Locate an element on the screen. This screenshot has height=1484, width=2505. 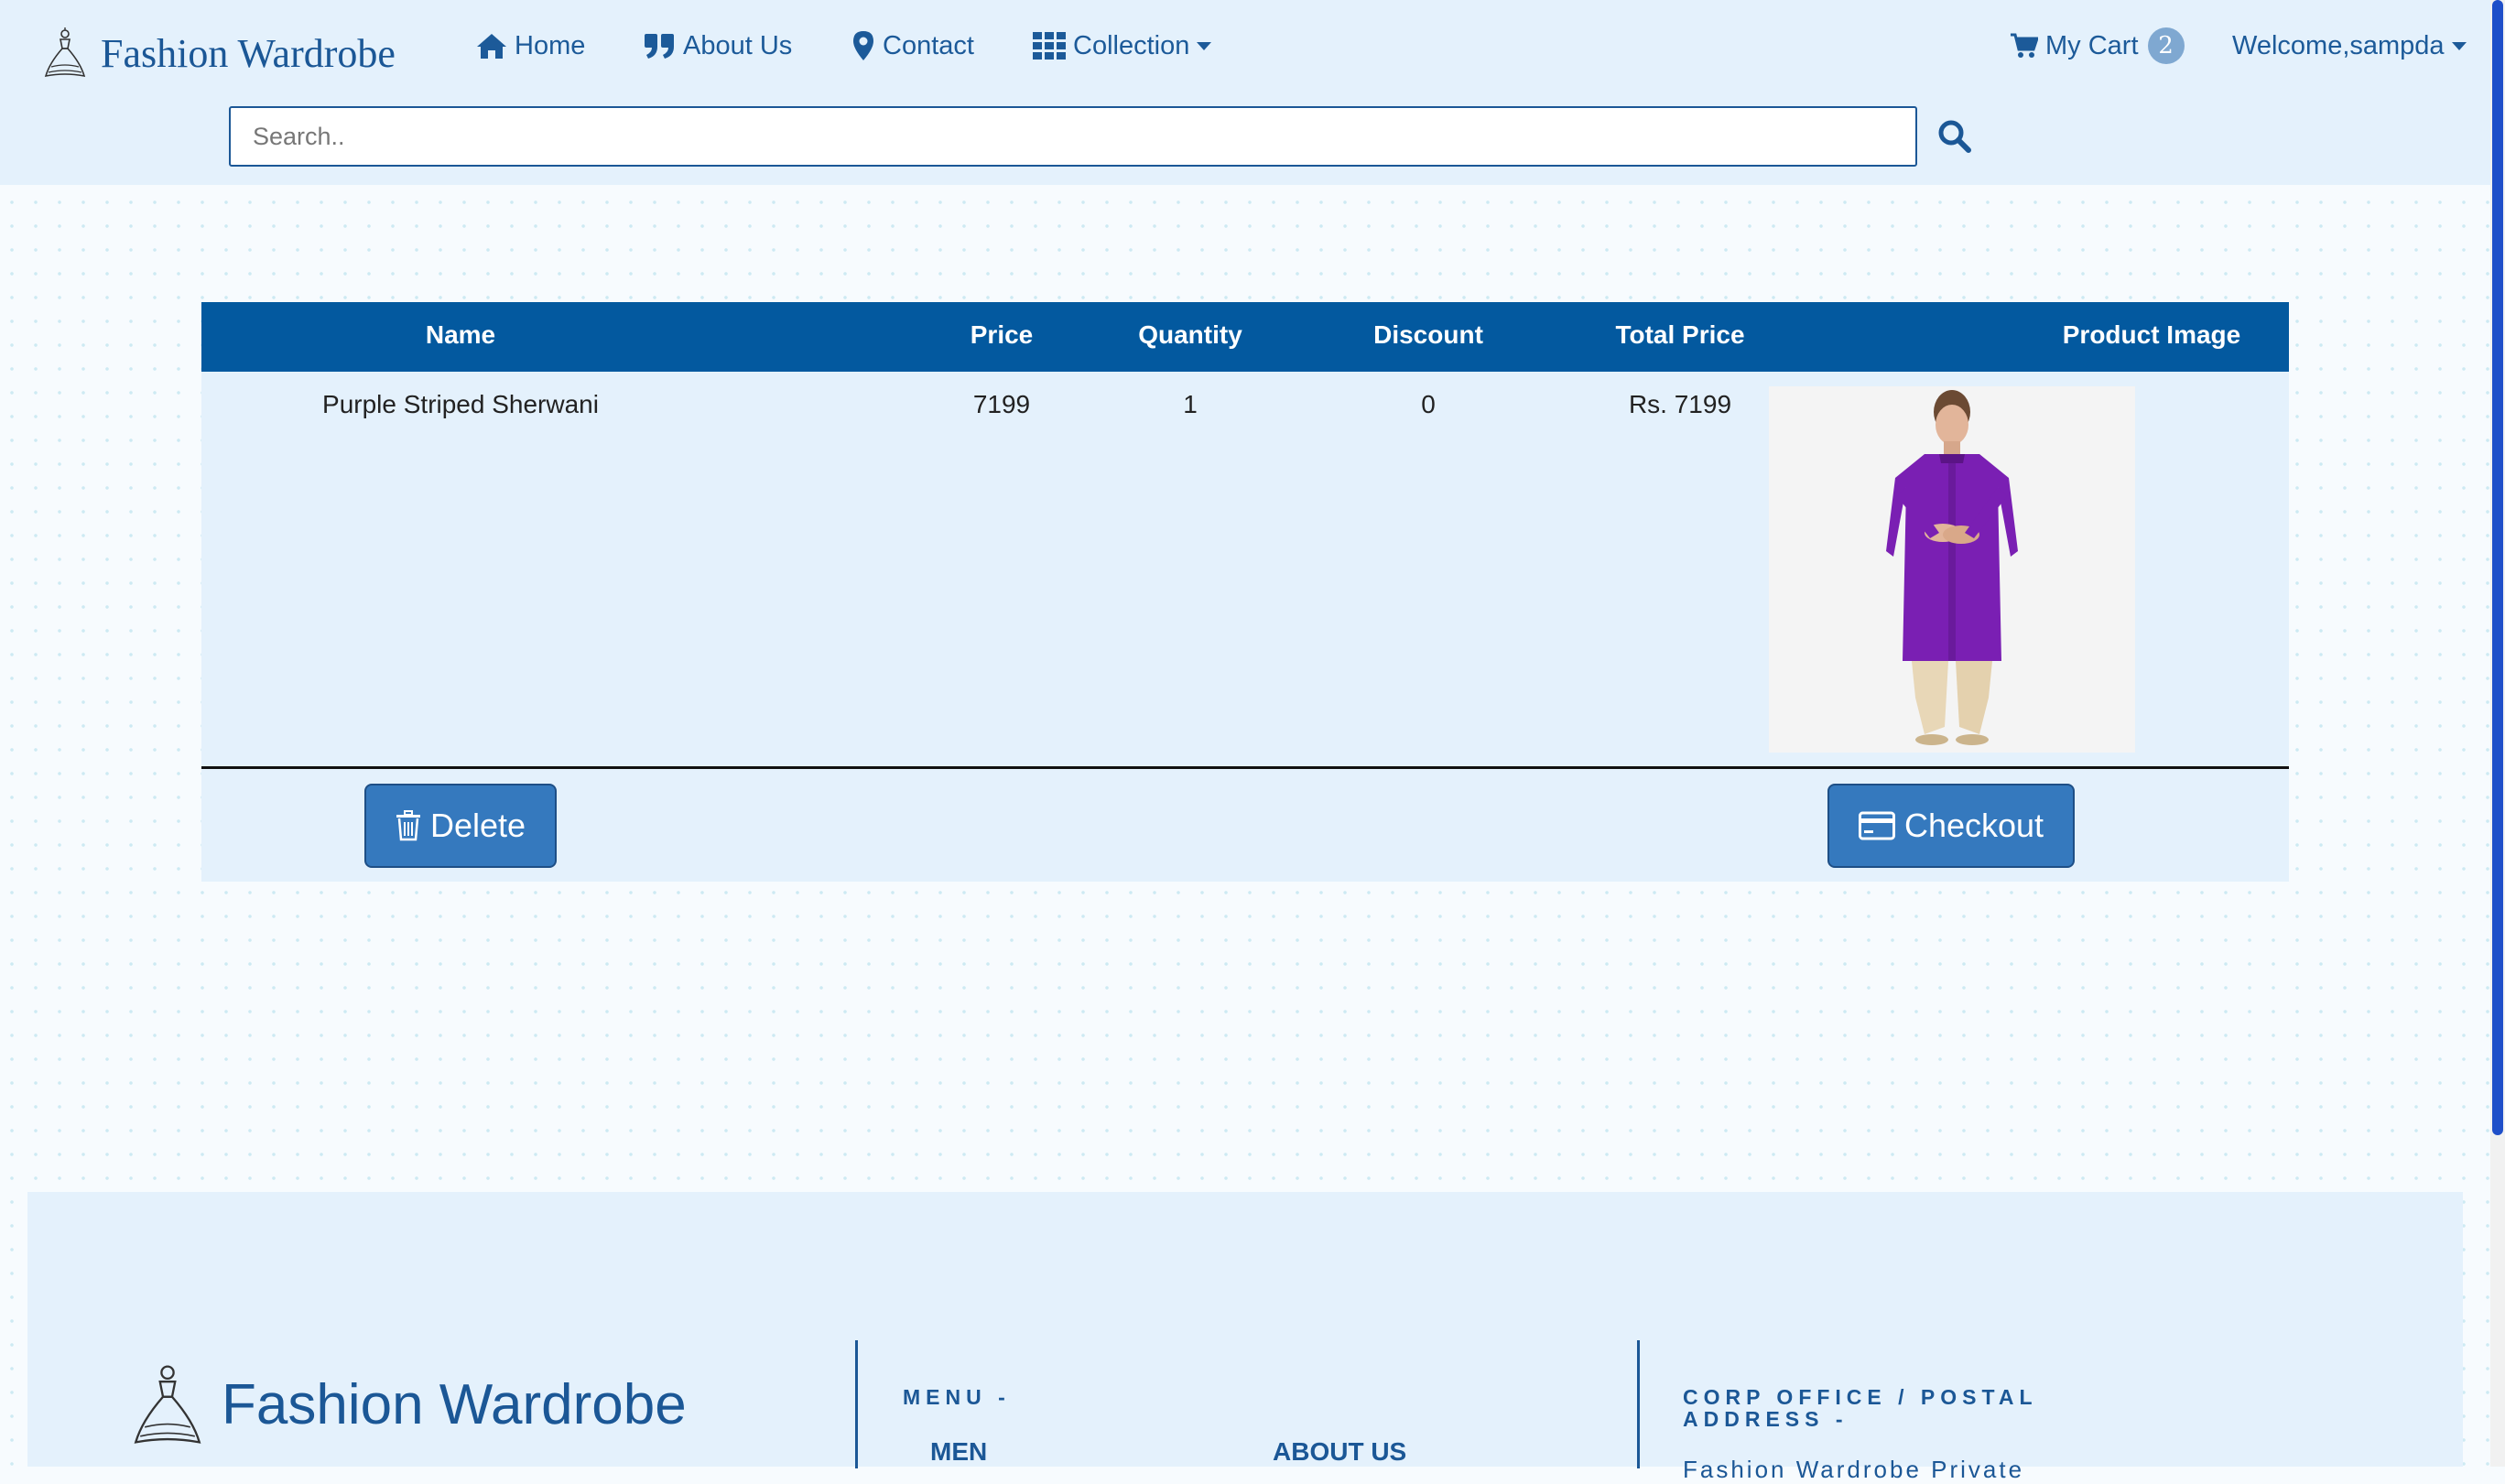
credit-card-icon is located at coordinates (1877, 826).